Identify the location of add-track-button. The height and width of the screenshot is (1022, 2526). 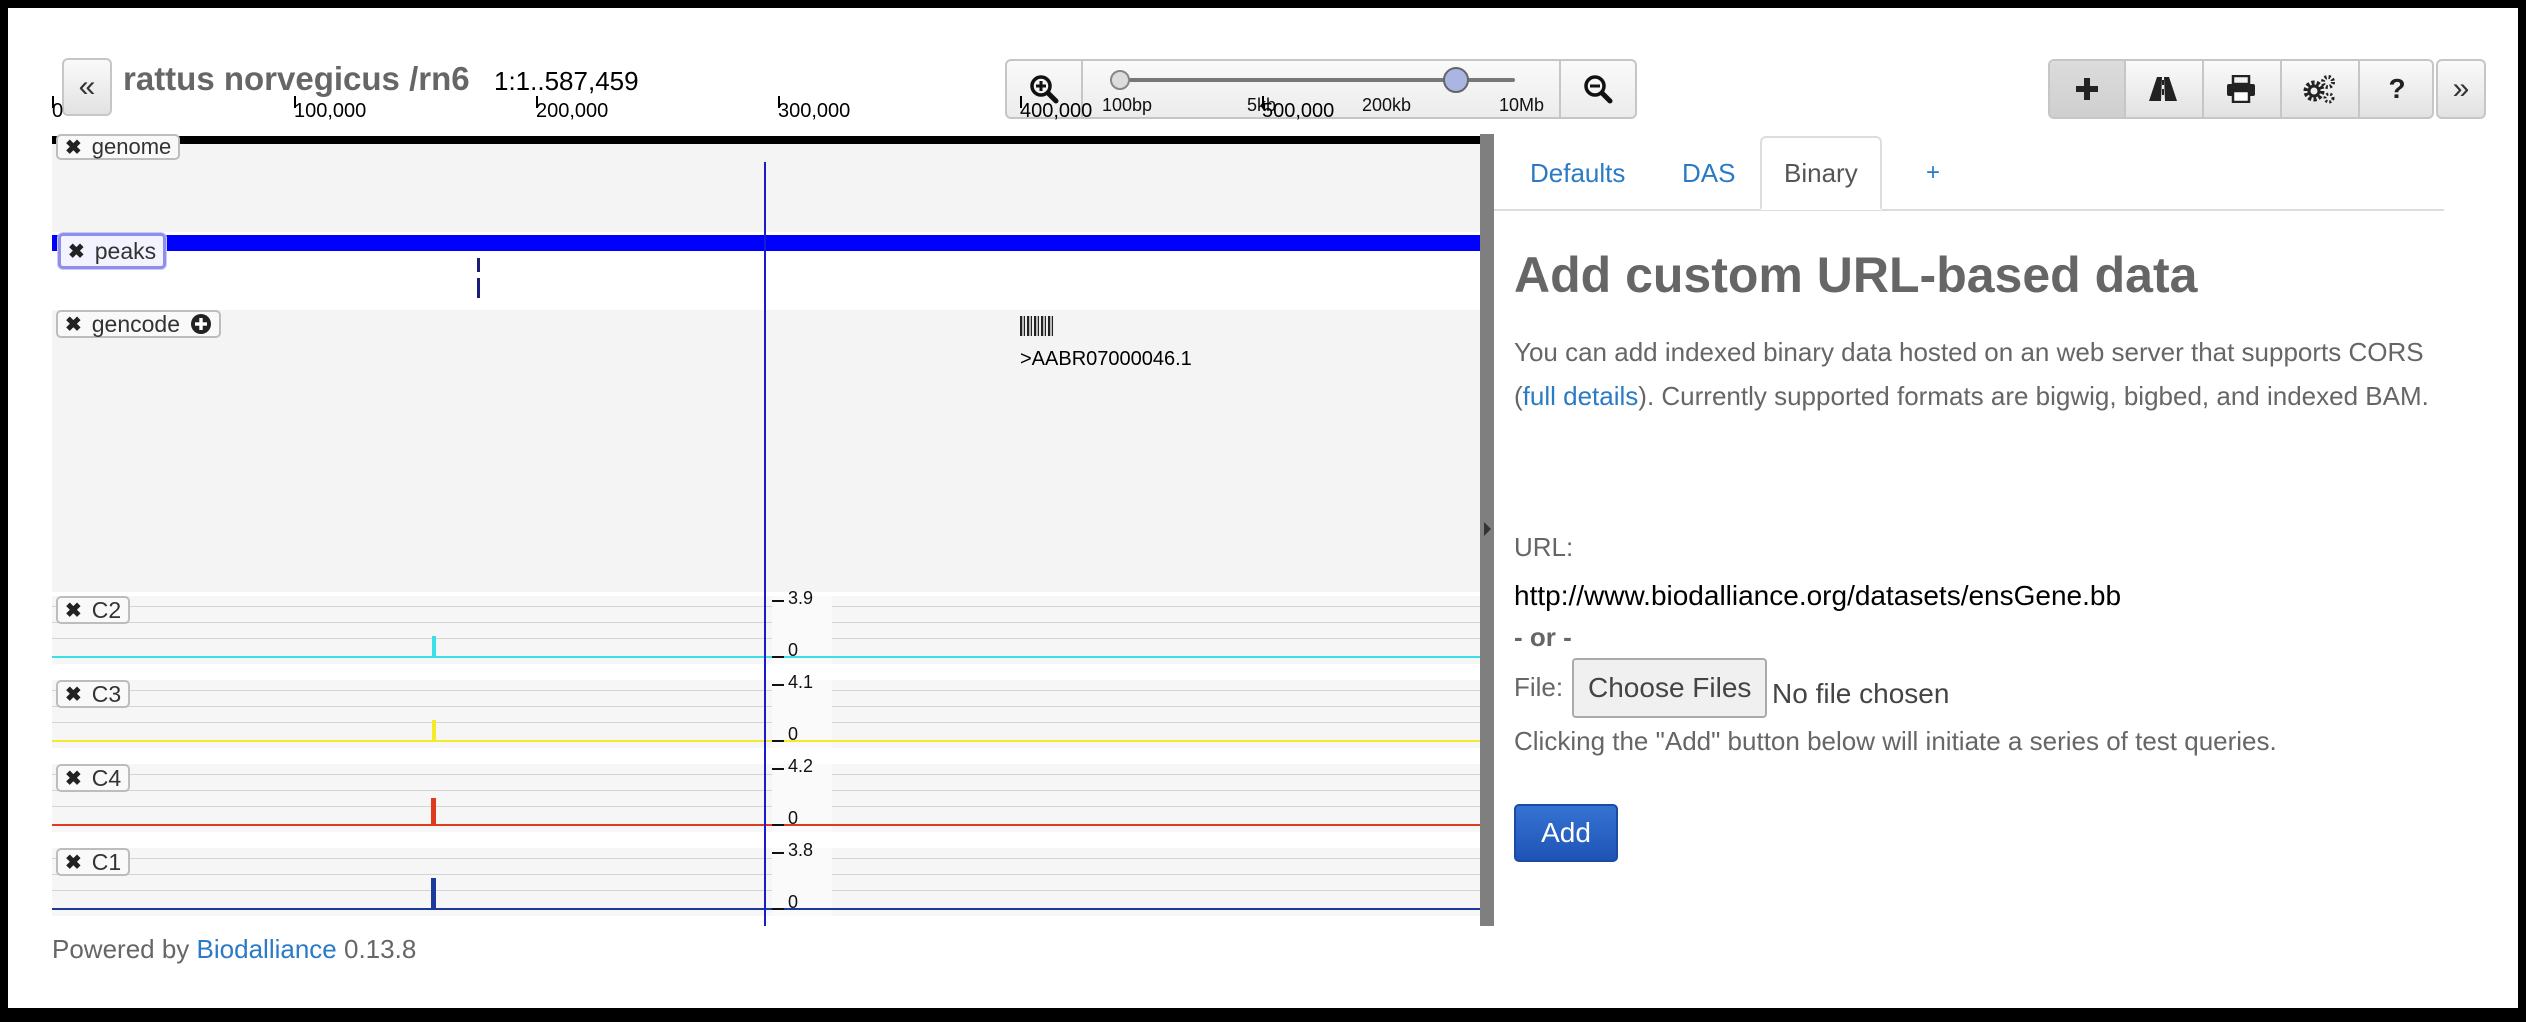
(2088, 89).